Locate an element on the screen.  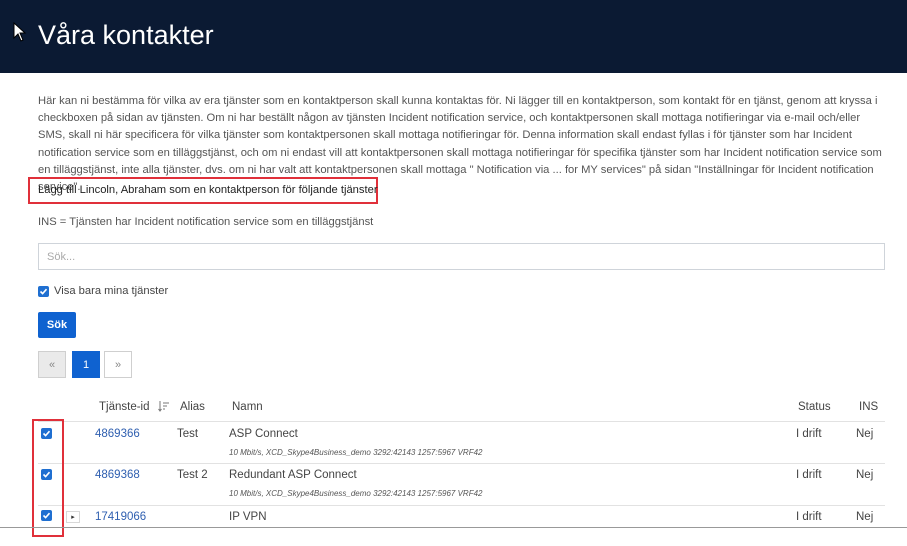
service-id-link: 4869368 is located at coordinates (117, 475).